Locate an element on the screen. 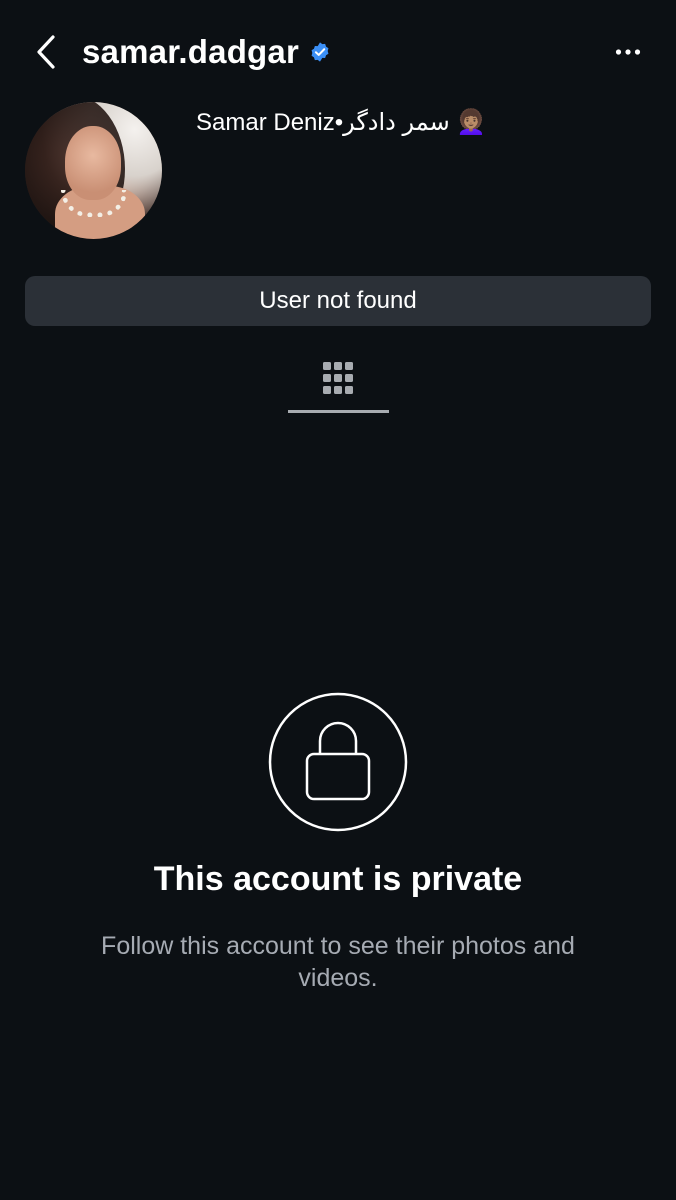 This screenshot has height=1200, width=676. username: samar.dadgar is located at coordinates (191, 51).